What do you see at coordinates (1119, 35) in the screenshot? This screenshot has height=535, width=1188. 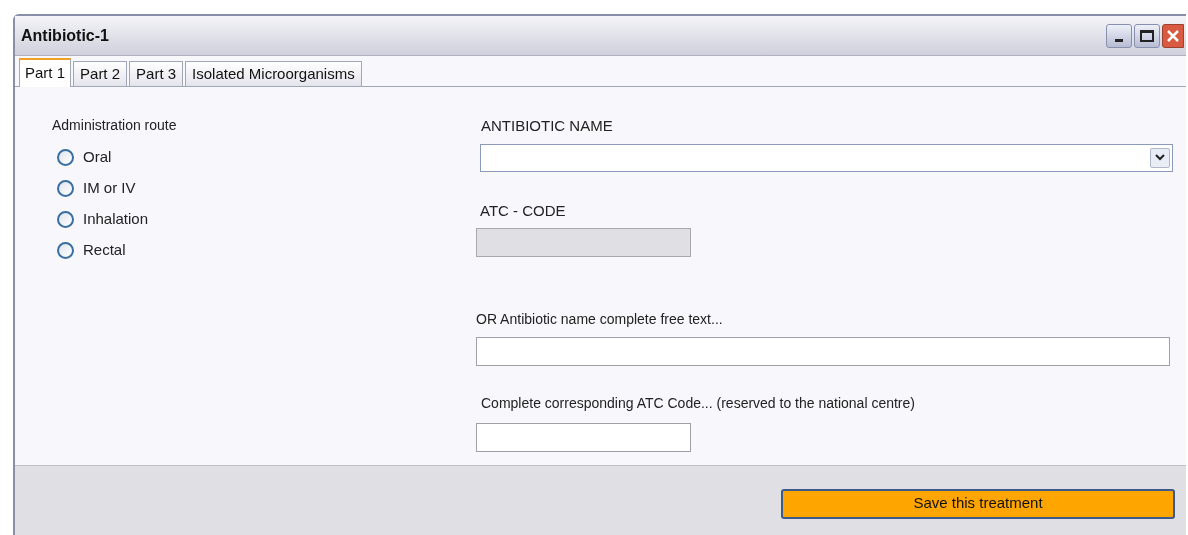 I see `minimize-button` at bounding box center [1119, 35].